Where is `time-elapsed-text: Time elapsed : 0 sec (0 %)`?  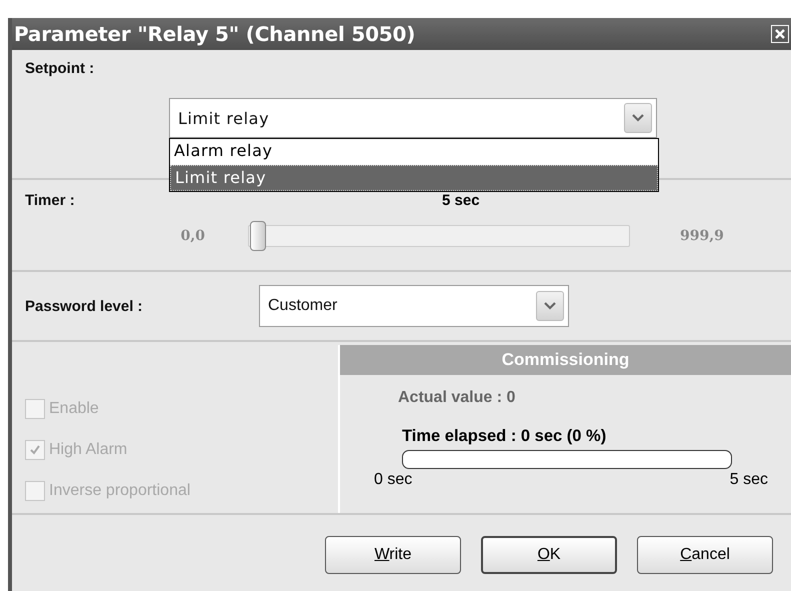
time-elapsed-text: Time elapsed : 0 sec (0 %) is located at coordinates (505, 436).